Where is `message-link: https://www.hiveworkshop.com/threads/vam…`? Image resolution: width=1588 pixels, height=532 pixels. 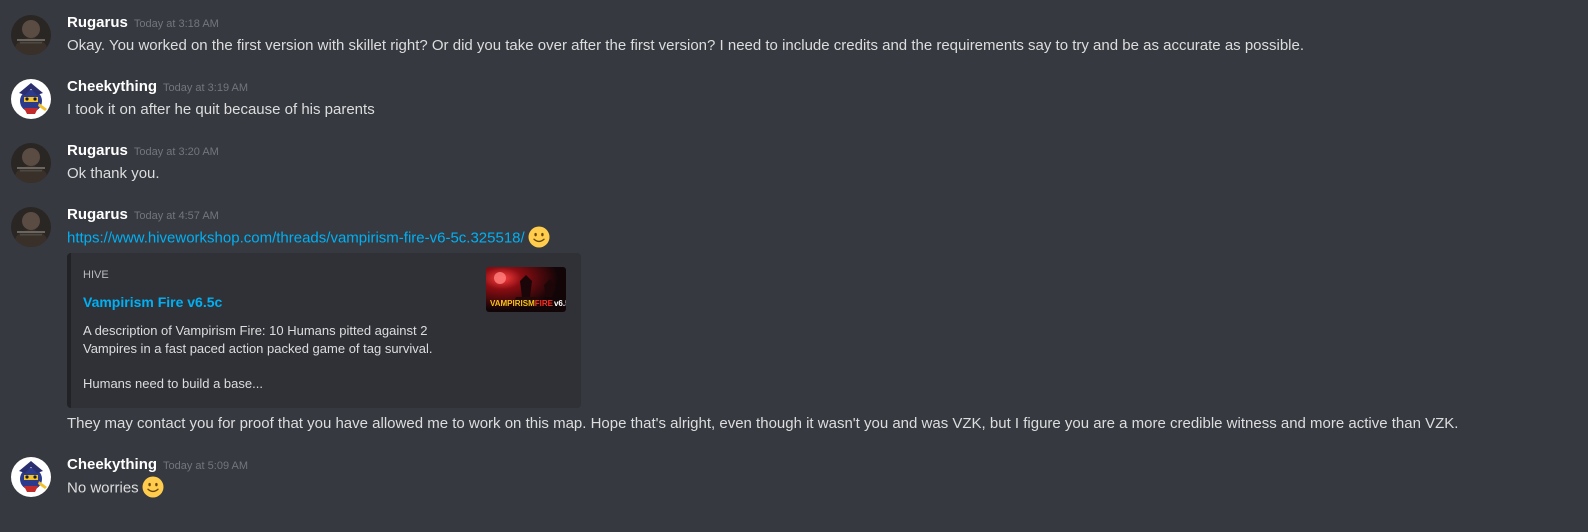
message-link: https://www.hiveworkshop.com/threads/vam… is located at coordinates (296, 237).